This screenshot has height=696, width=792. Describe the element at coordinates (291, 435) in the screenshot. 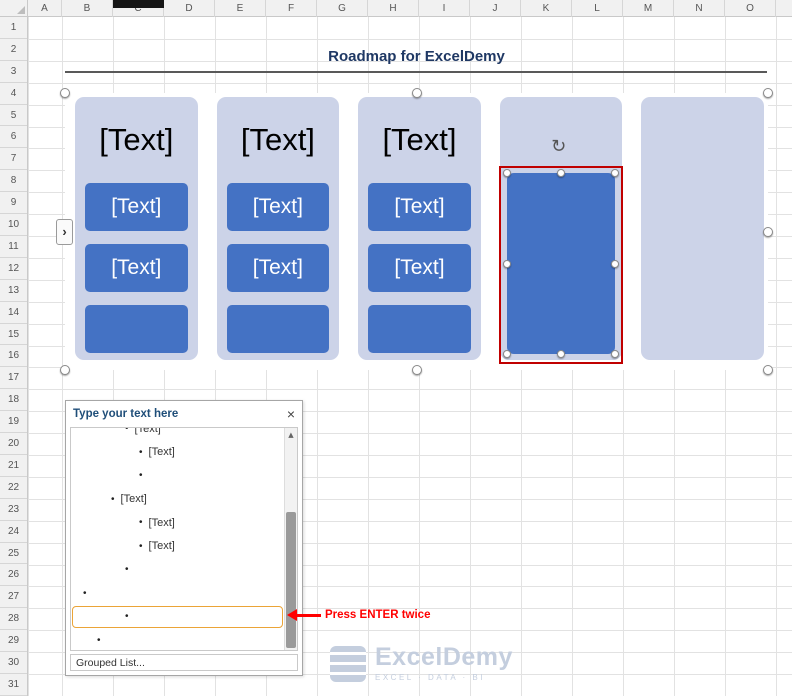

I see `scroll-up-icon: ▲` at that location.